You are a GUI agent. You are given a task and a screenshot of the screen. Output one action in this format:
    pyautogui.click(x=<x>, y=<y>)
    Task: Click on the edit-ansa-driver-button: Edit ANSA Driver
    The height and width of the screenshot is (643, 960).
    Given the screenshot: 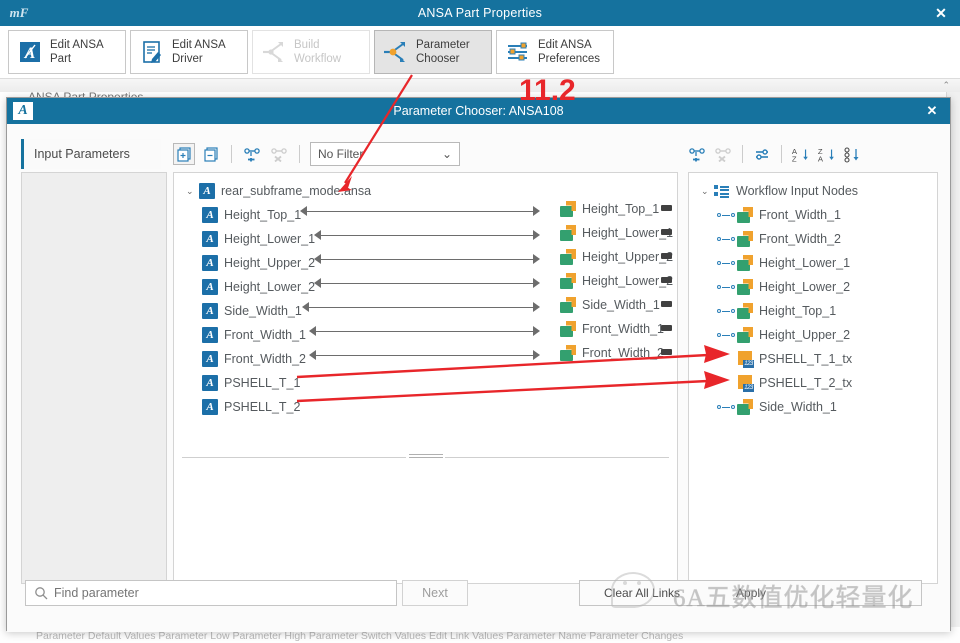 What is the action you would take?
    pyautogui.click(x=189, y=52)
    